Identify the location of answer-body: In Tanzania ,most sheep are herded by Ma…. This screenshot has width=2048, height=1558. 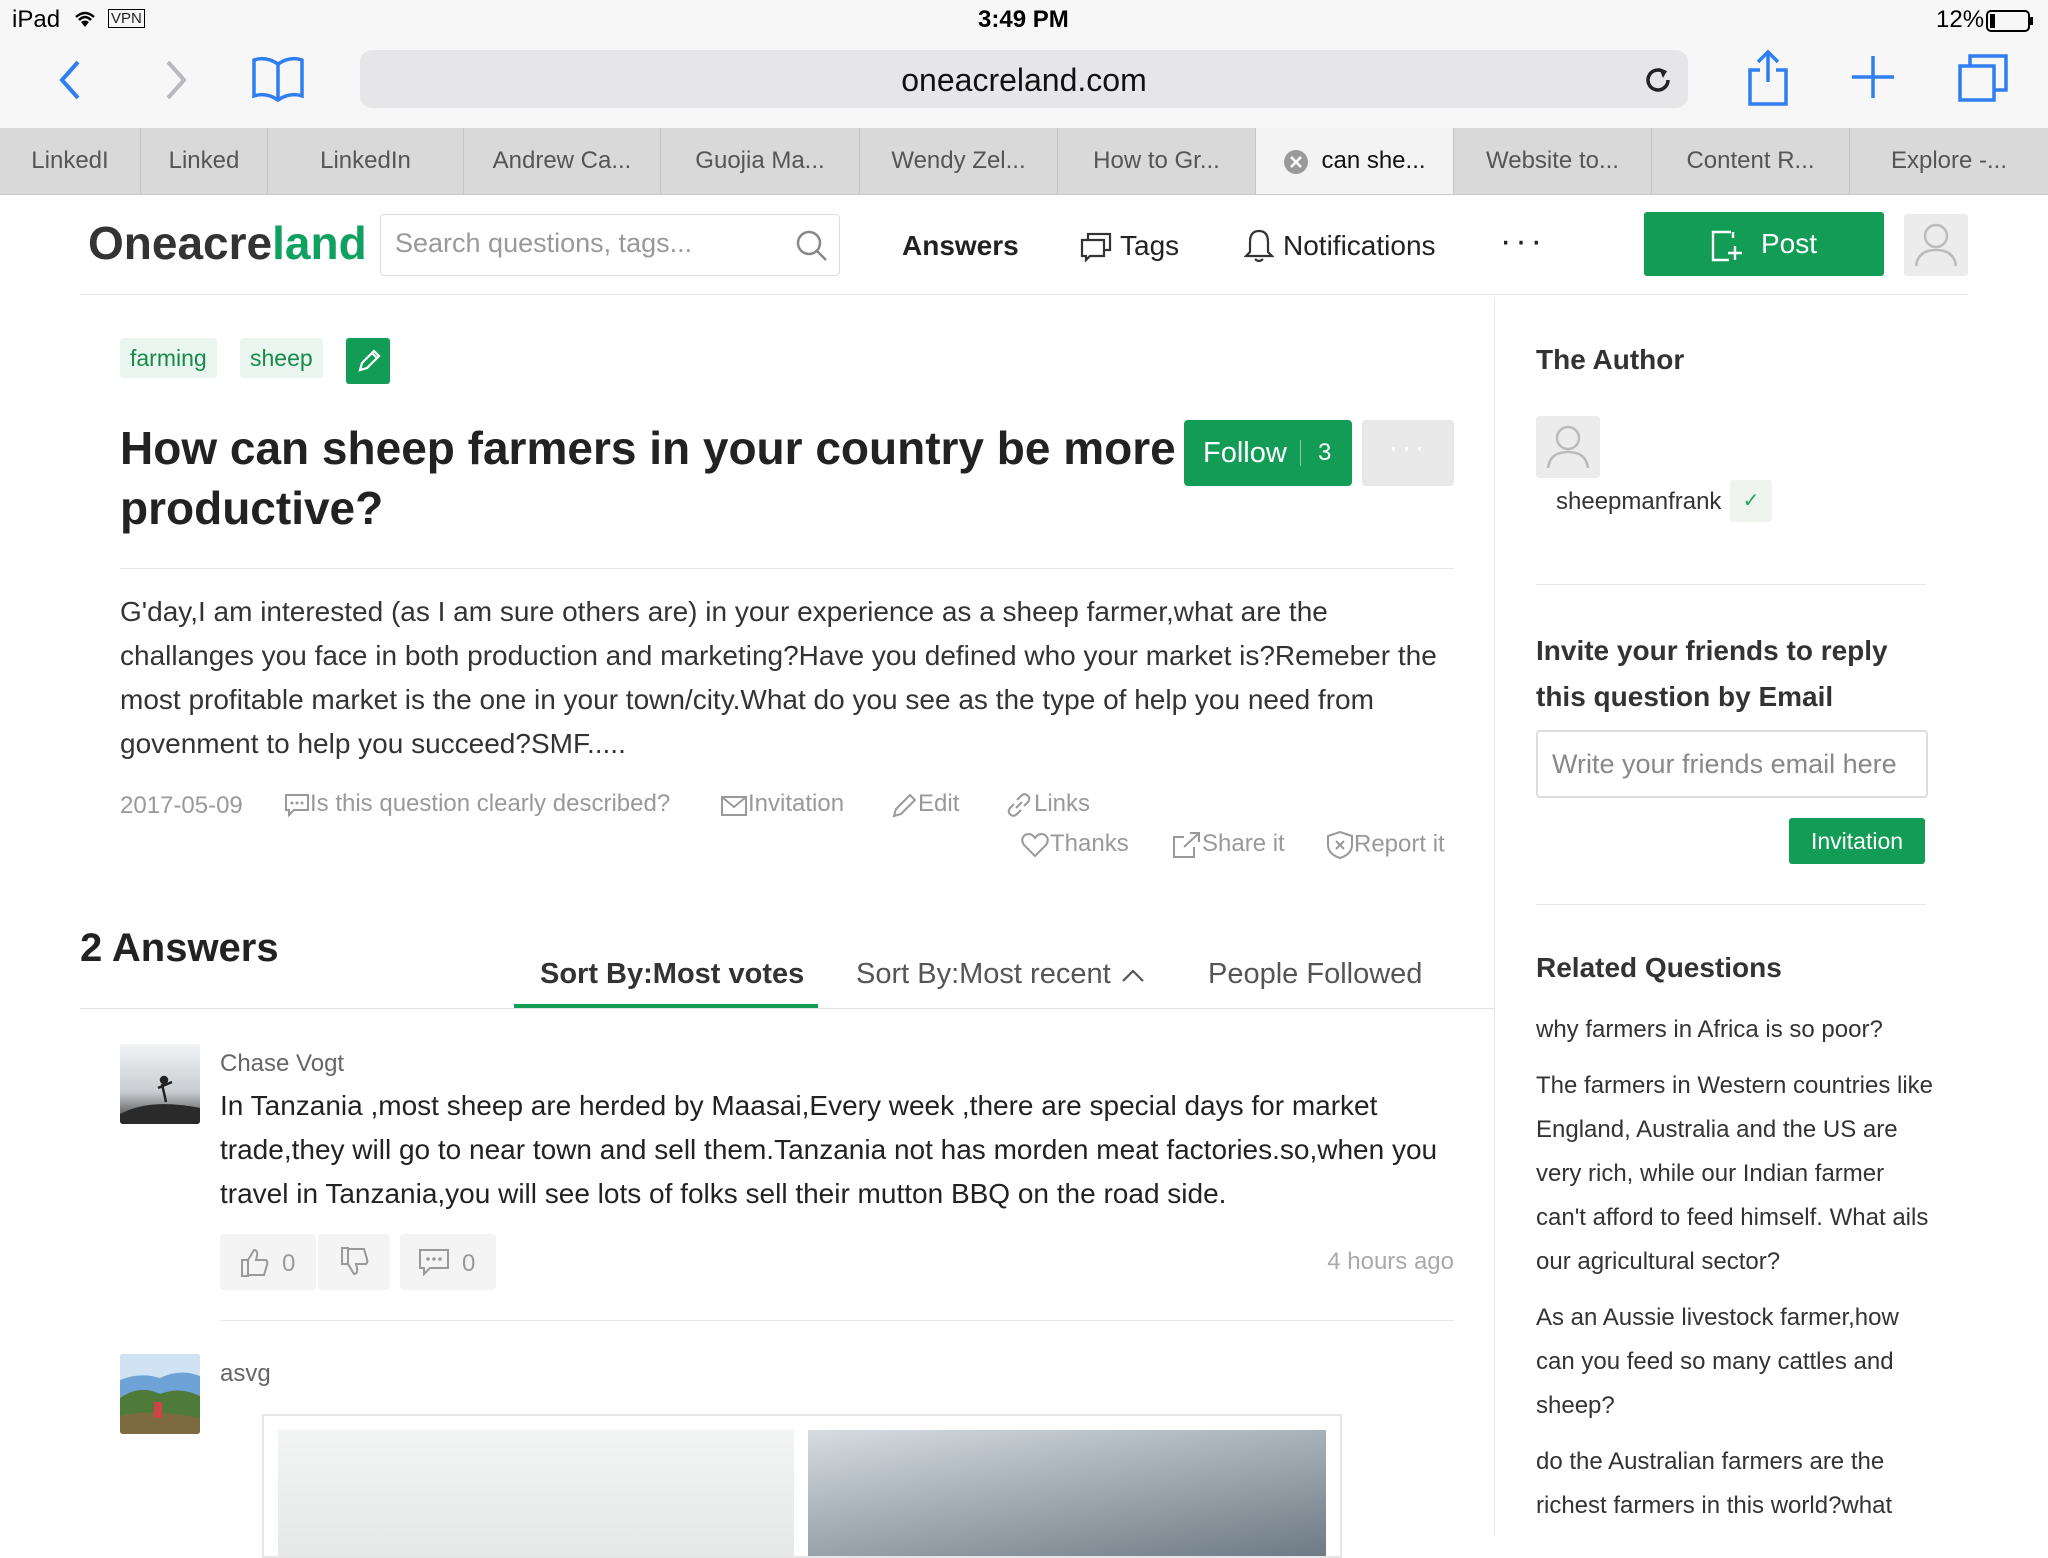
(829, 1149).